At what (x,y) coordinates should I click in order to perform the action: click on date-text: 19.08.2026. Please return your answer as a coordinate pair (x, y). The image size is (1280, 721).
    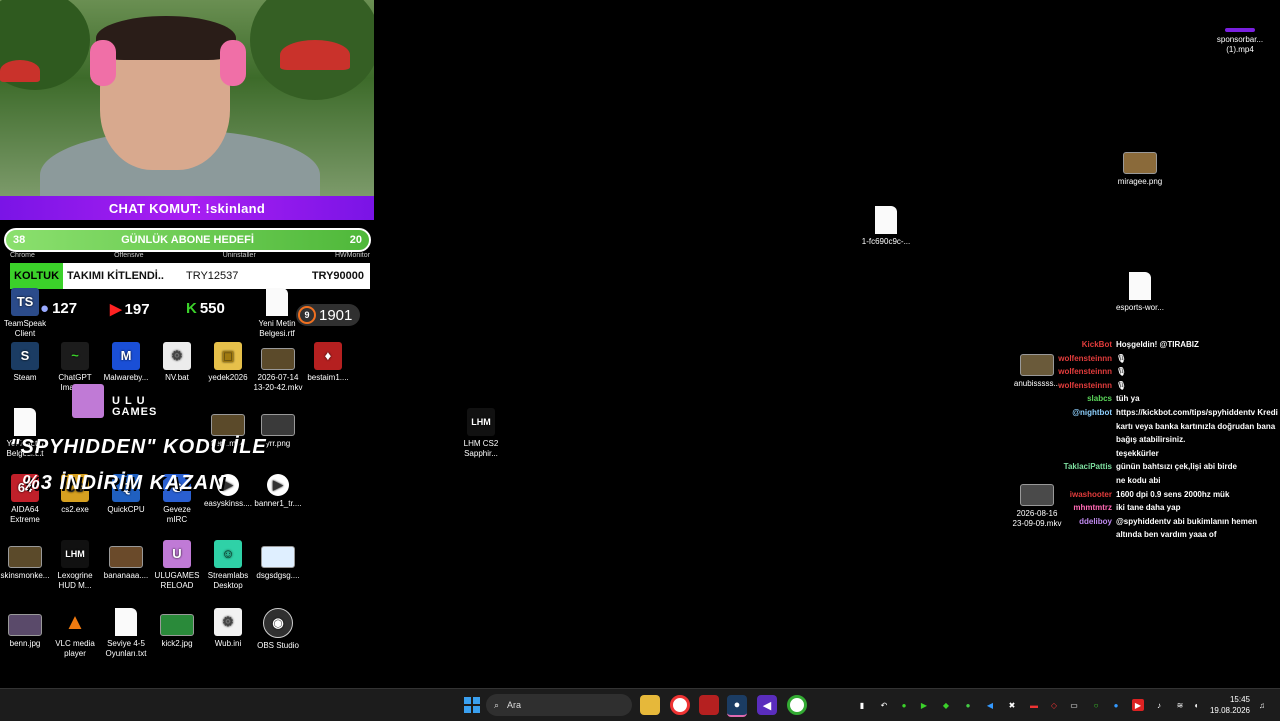
    Looking at the image, I should click on (1229, 710).